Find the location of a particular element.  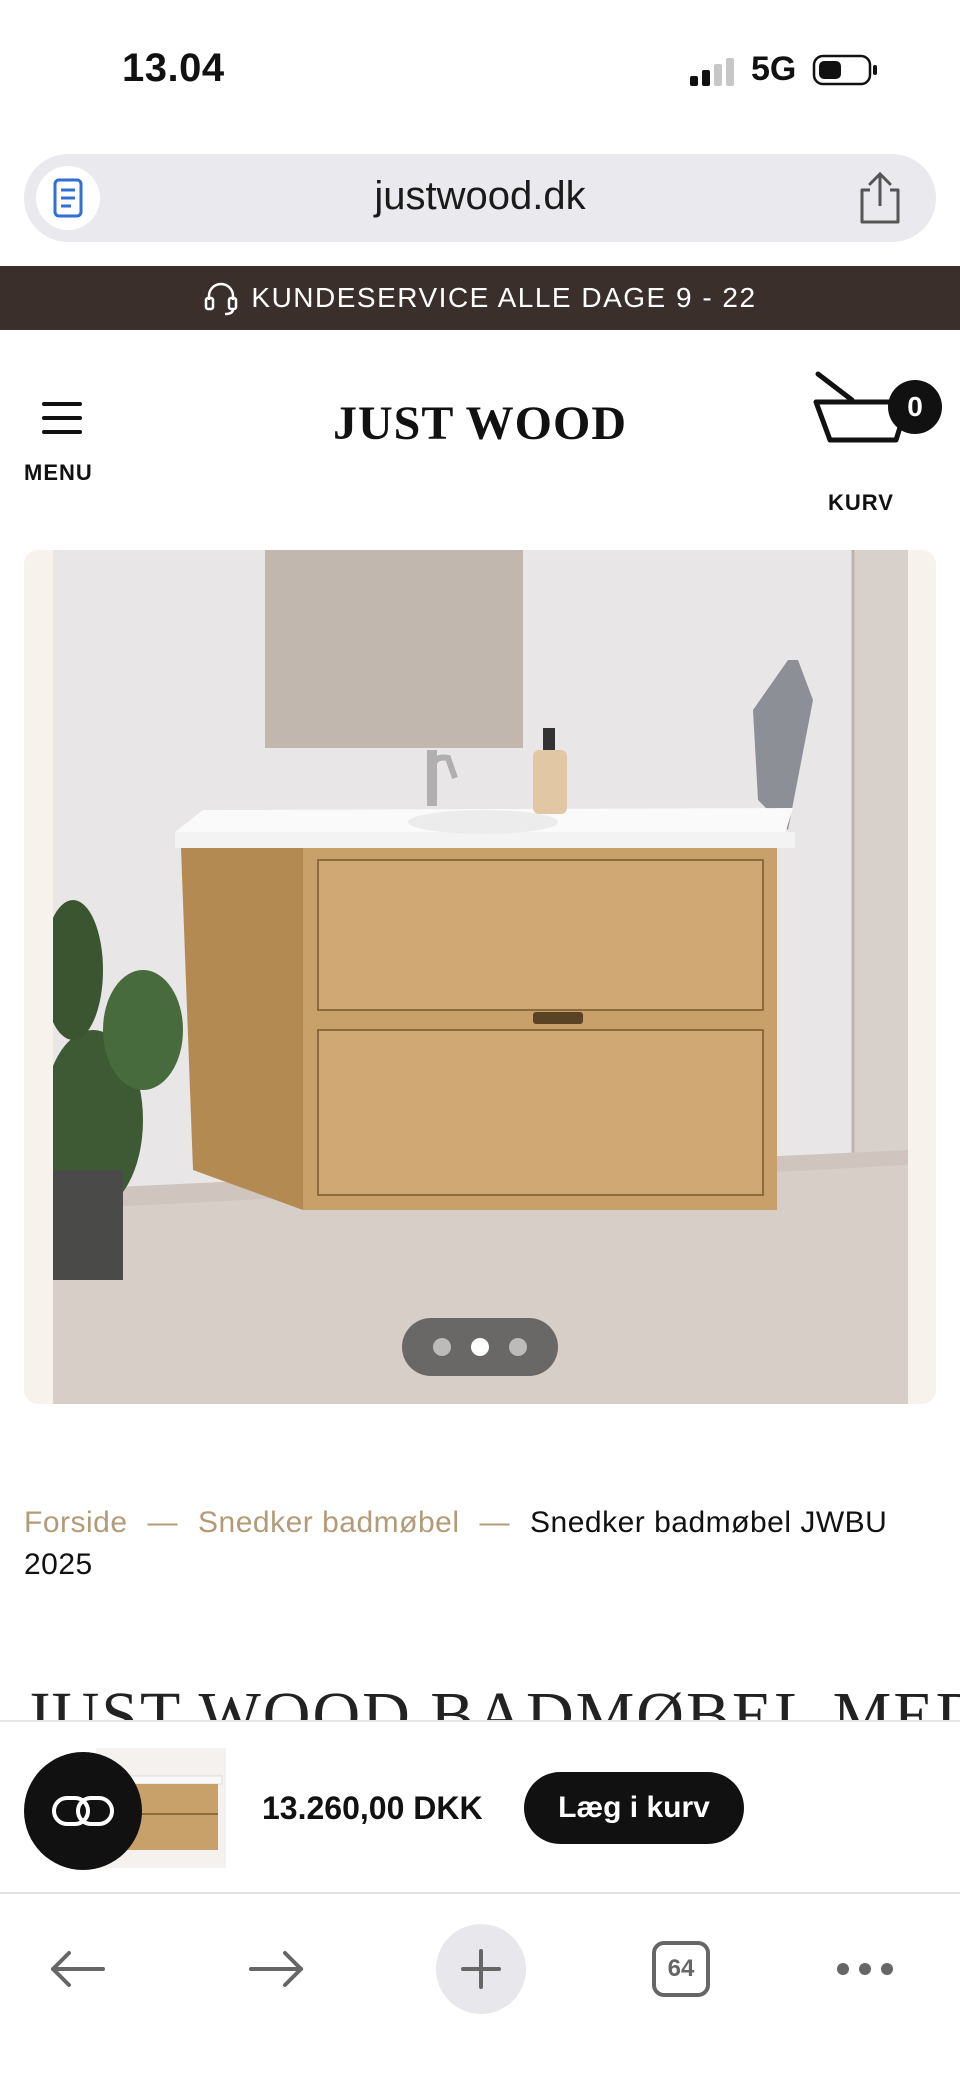

carousel-dot-active is located at coordinates (480, 1347).